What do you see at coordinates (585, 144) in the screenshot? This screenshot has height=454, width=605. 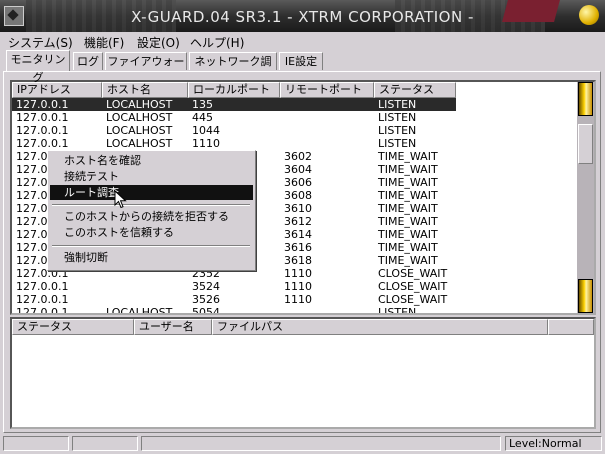 I see `scroll-thumb` at bounding box center [585, 144].